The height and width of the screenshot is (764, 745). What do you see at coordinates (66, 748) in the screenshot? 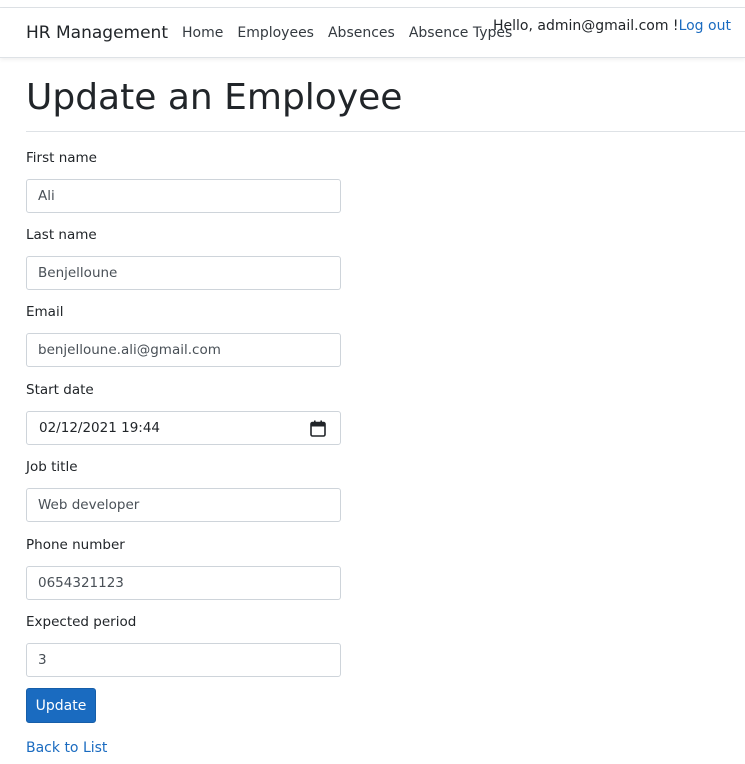
I see `back-to-list-link: Back to List` at bounding box center [66, 748].